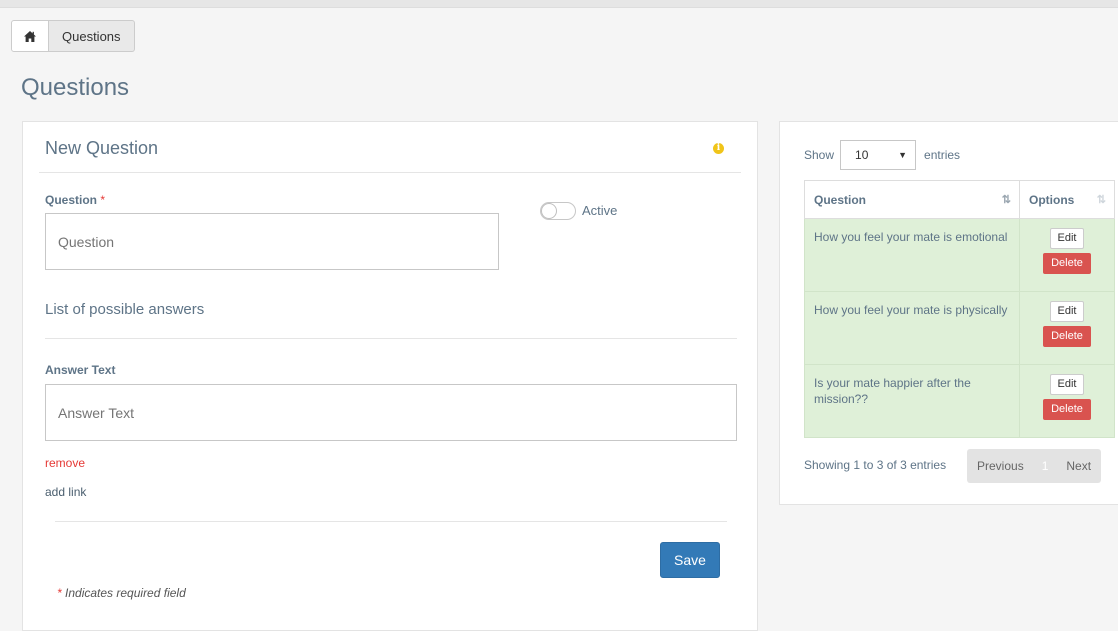  I want to click on column-header-options: Options ⇅, so click(1067, 199).